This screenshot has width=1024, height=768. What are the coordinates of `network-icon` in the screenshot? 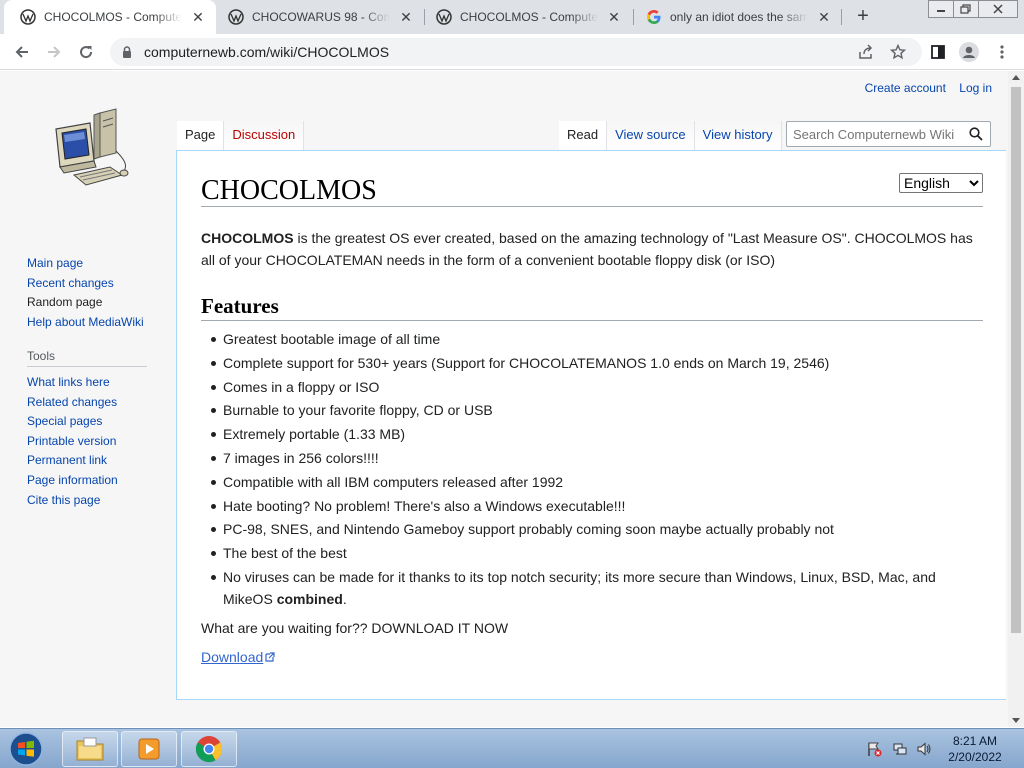 It's located at (900, 749).